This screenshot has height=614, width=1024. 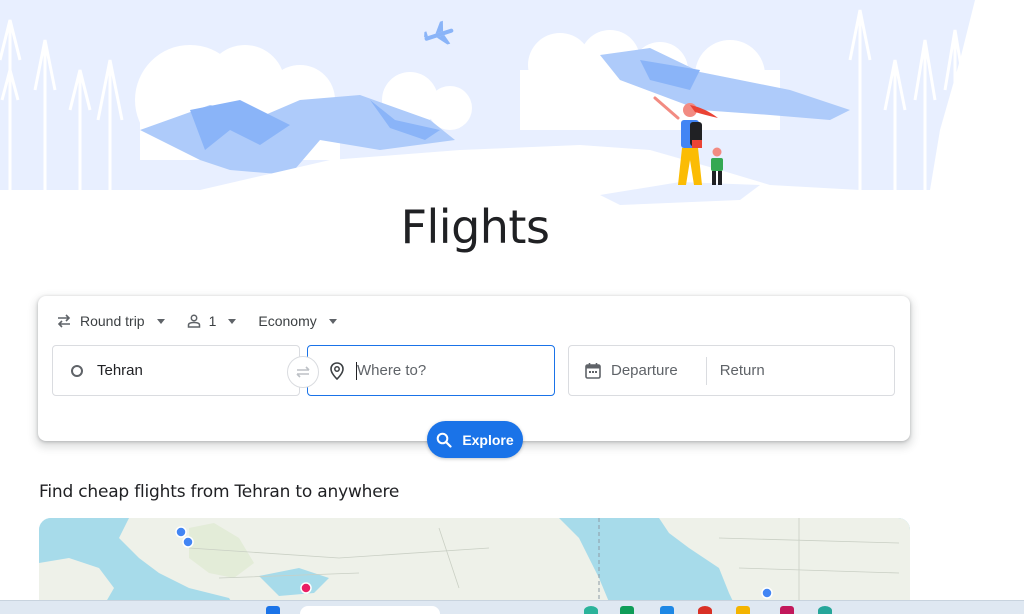 What do you see at coordinates (442, 370) in the screenshot?
I see `destination-input` at bounding box center [442, 370].